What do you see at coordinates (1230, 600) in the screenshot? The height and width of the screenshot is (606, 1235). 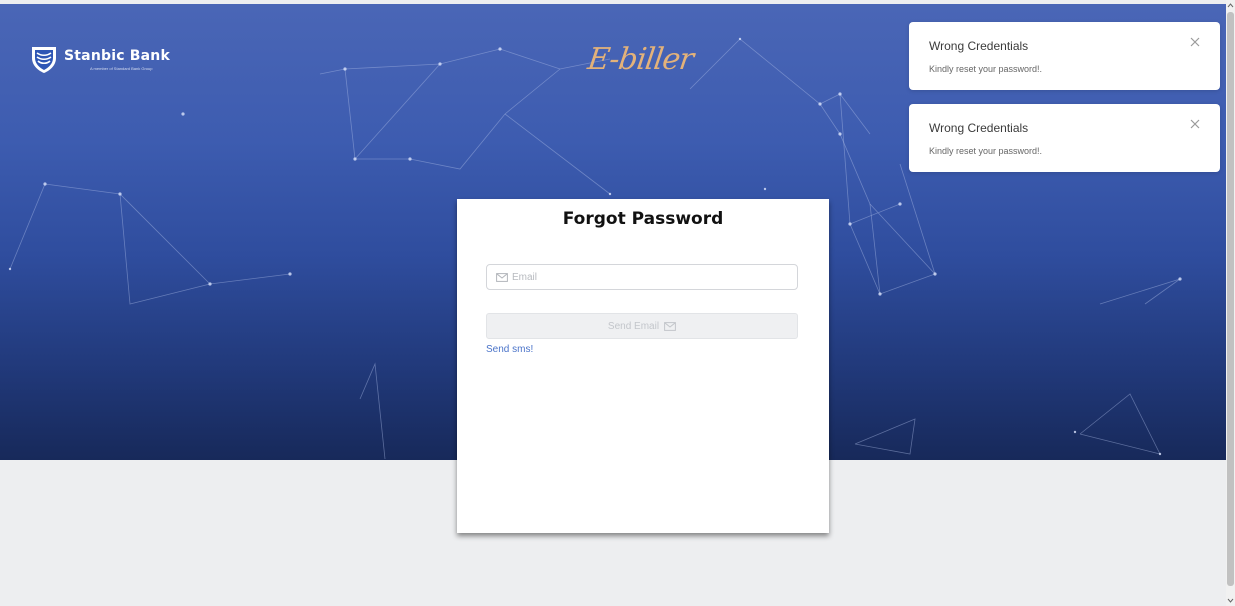 I see `scroll-down-arrow-icon` at bounding box center [1230, 600].